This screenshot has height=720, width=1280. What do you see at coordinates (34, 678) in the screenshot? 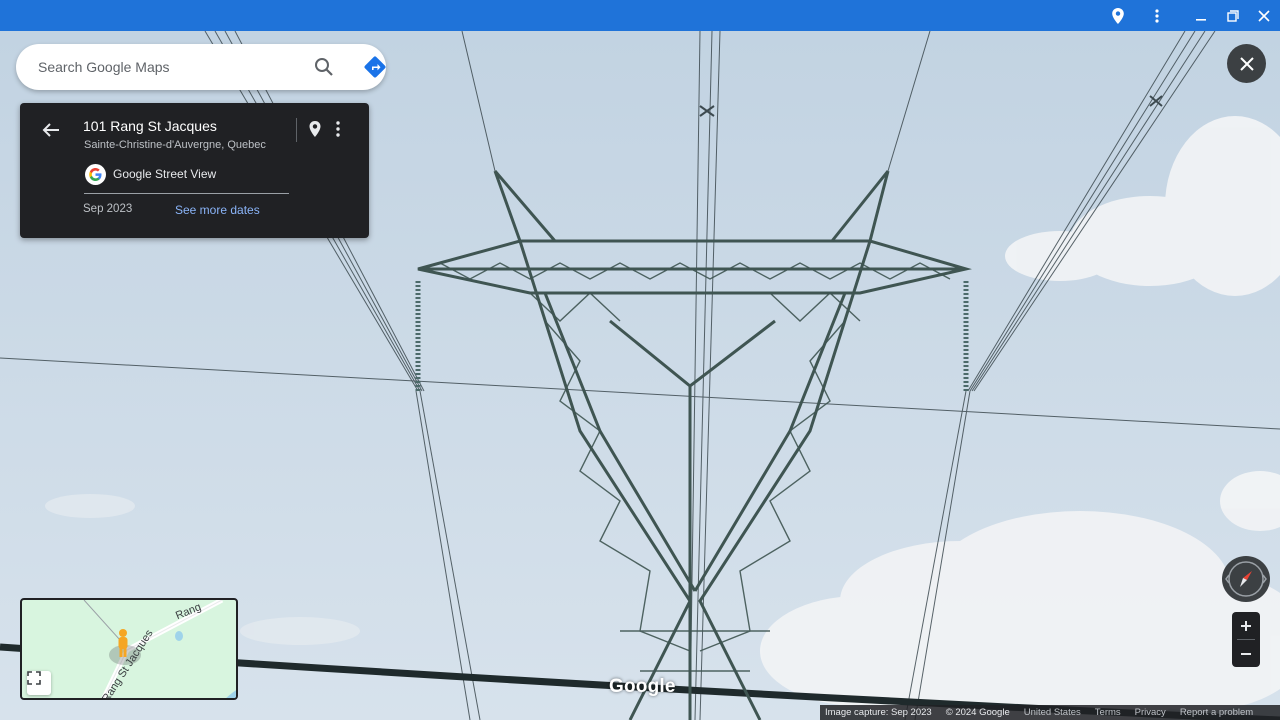
I see `fullscreen-icon` at bounding box center [34, 678].